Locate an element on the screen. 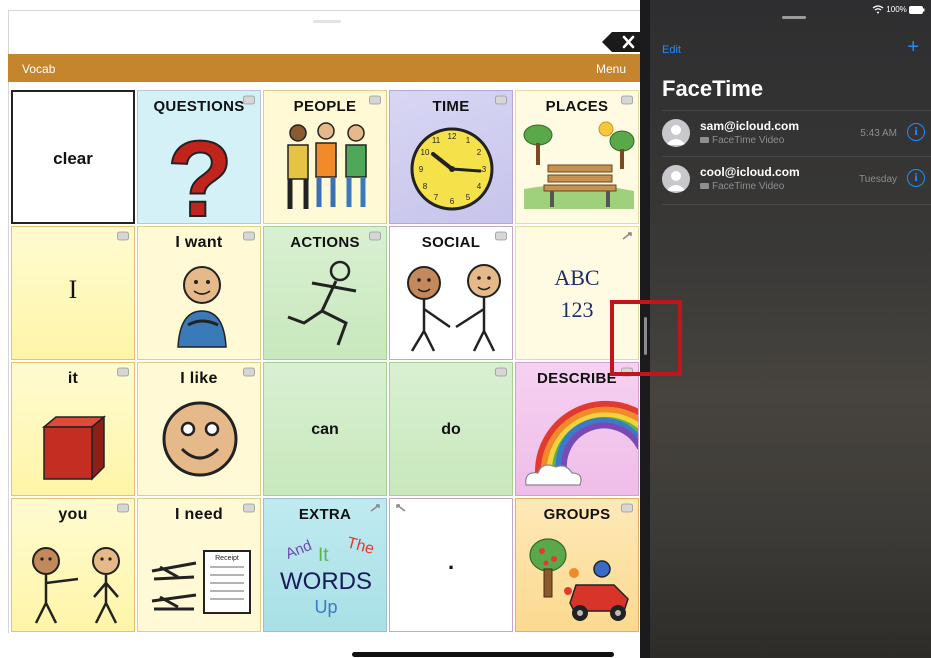 The height and width of the screenshot is (658, 931). handshake-icon is located at coordinates (454, 308).